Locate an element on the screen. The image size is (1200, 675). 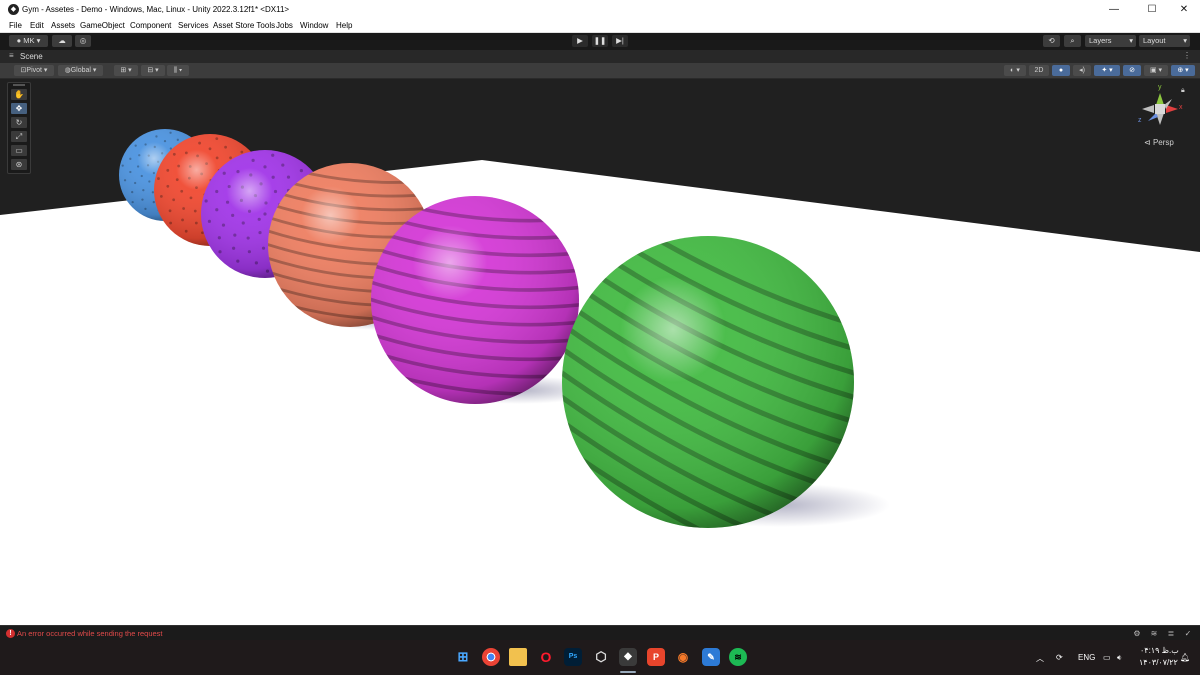
cloud-icon: ☁ is located at coordinates (62, 40).